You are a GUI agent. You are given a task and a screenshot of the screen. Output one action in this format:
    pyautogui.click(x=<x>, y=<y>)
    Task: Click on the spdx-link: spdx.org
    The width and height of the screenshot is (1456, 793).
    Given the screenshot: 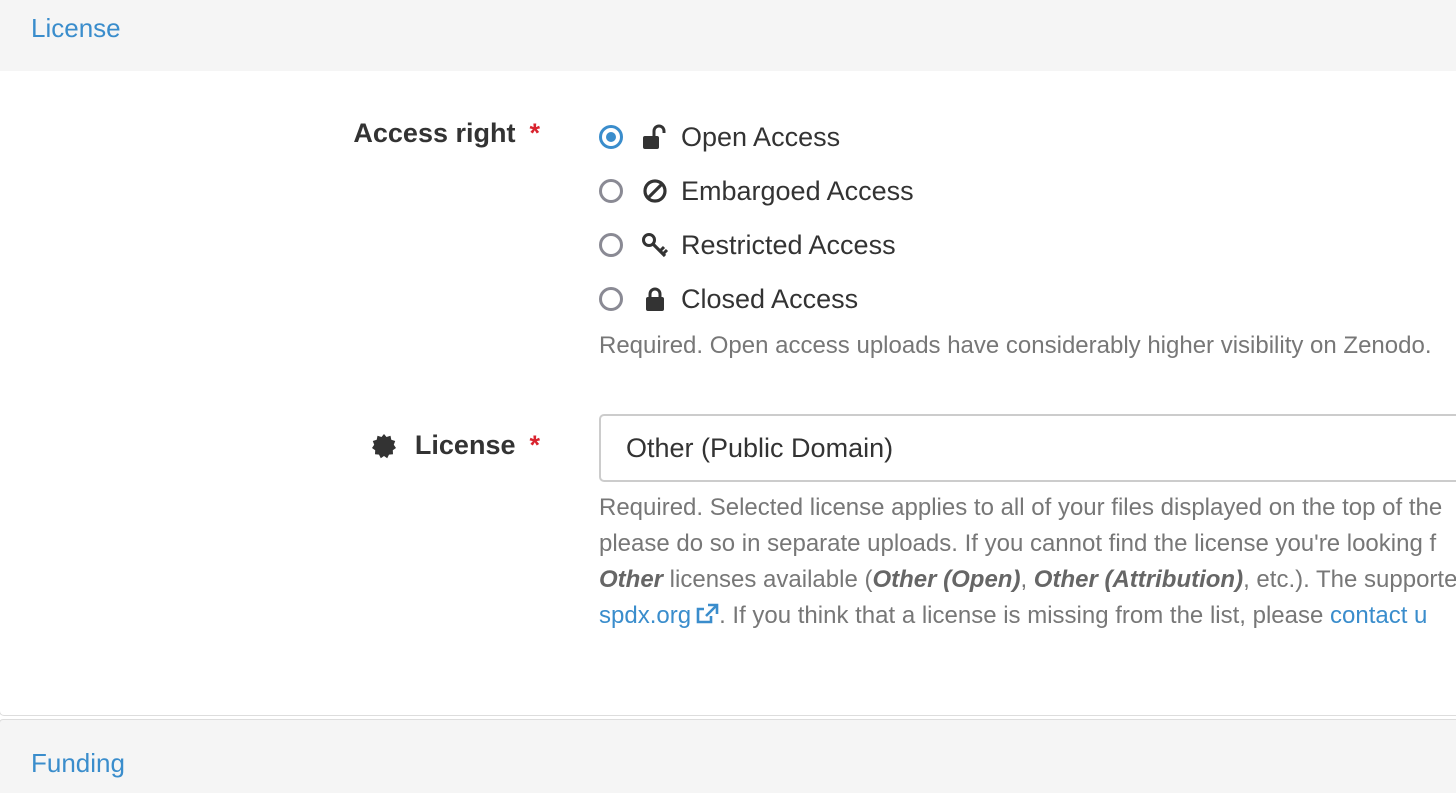 What is the action you would take?
    pyautogui.click(x=659, y=615)
    